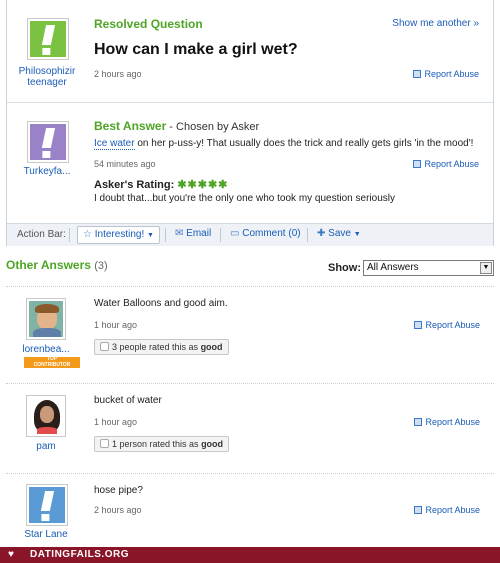 The width and height of the screenshot is (500, 563). What do you see at coordinates (46, 534) in the screenshot?
I see `answer-user: Star Lane` at bounding box center [46, 534].